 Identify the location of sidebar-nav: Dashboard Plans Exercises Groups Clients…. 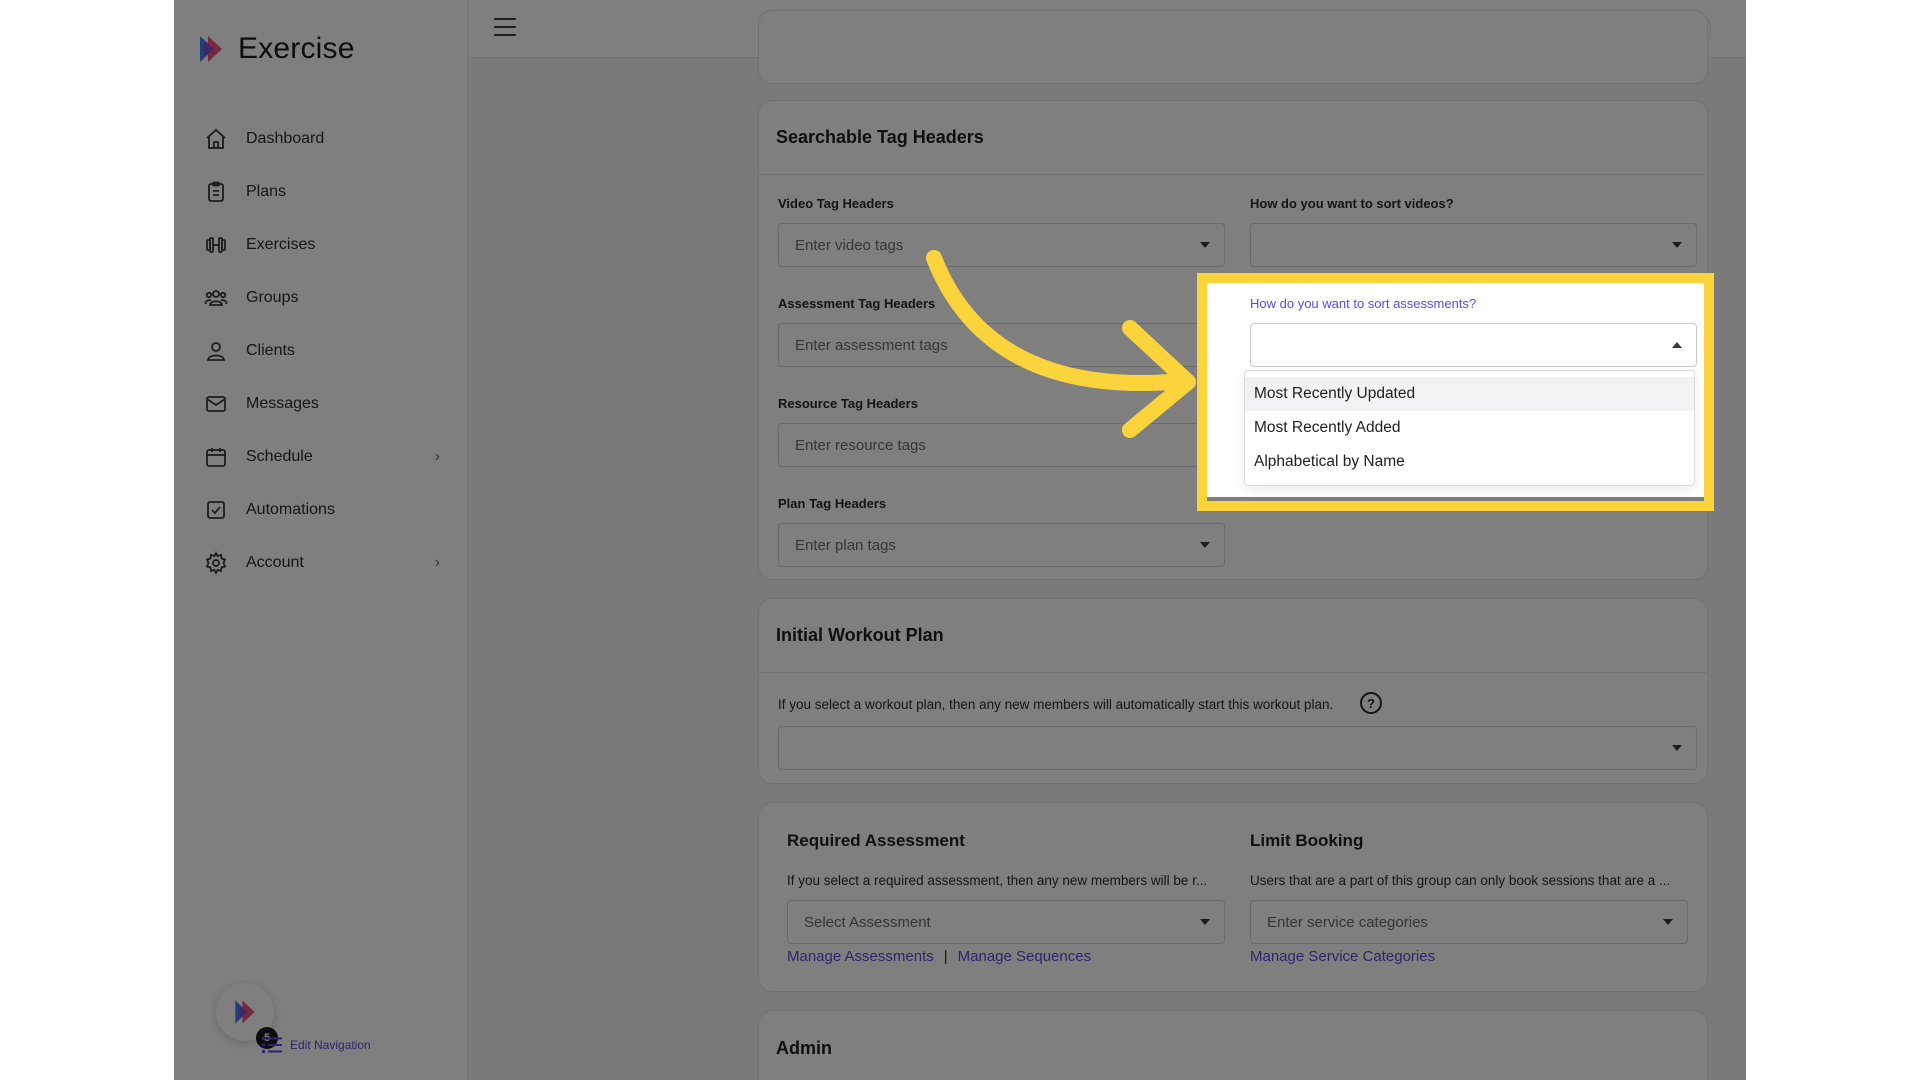
(322, 350).